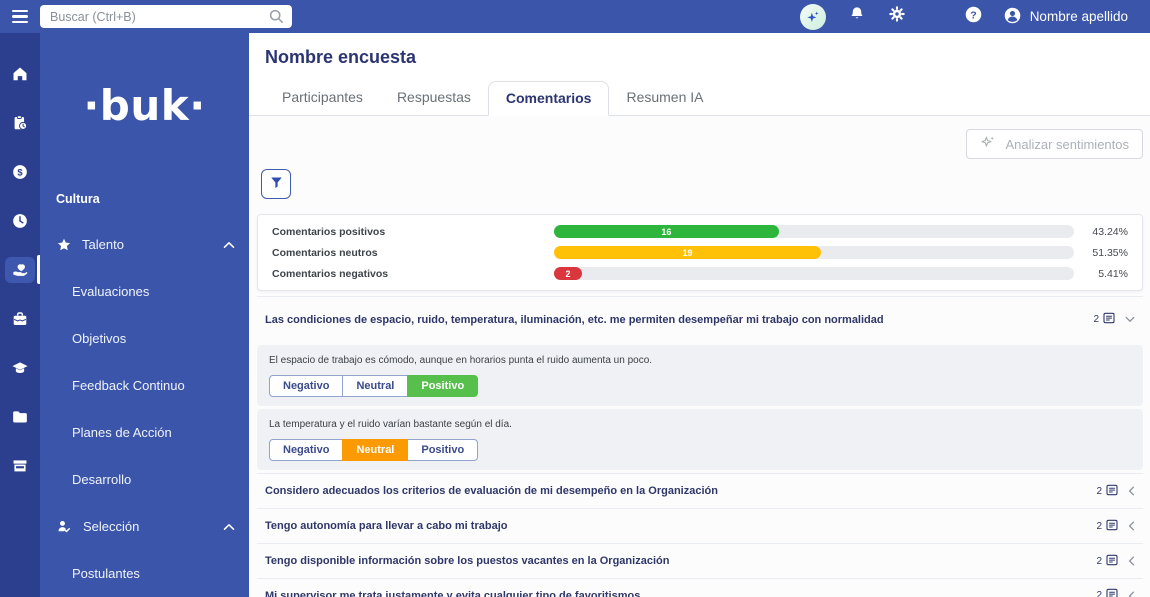  Describe the element at coordinates (20, 318) in the screenshot. I see `rail-item-briefcase` at that location.